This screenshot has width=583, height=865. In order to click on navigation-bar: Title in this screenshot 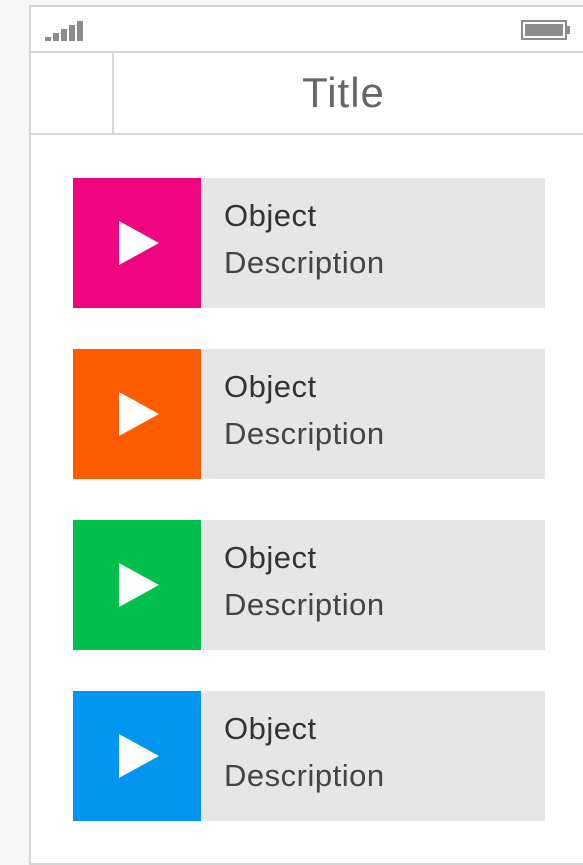, I will do `click(307, 94)`.